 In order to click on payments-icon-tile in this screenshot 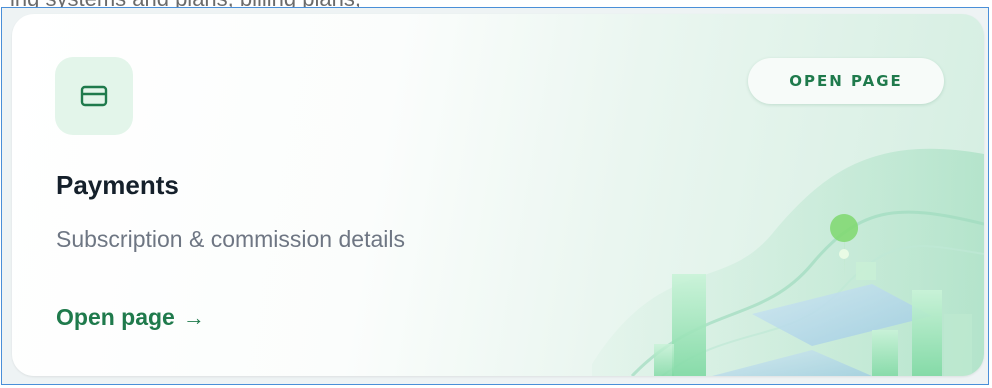, I will do `click(94, 96)`.